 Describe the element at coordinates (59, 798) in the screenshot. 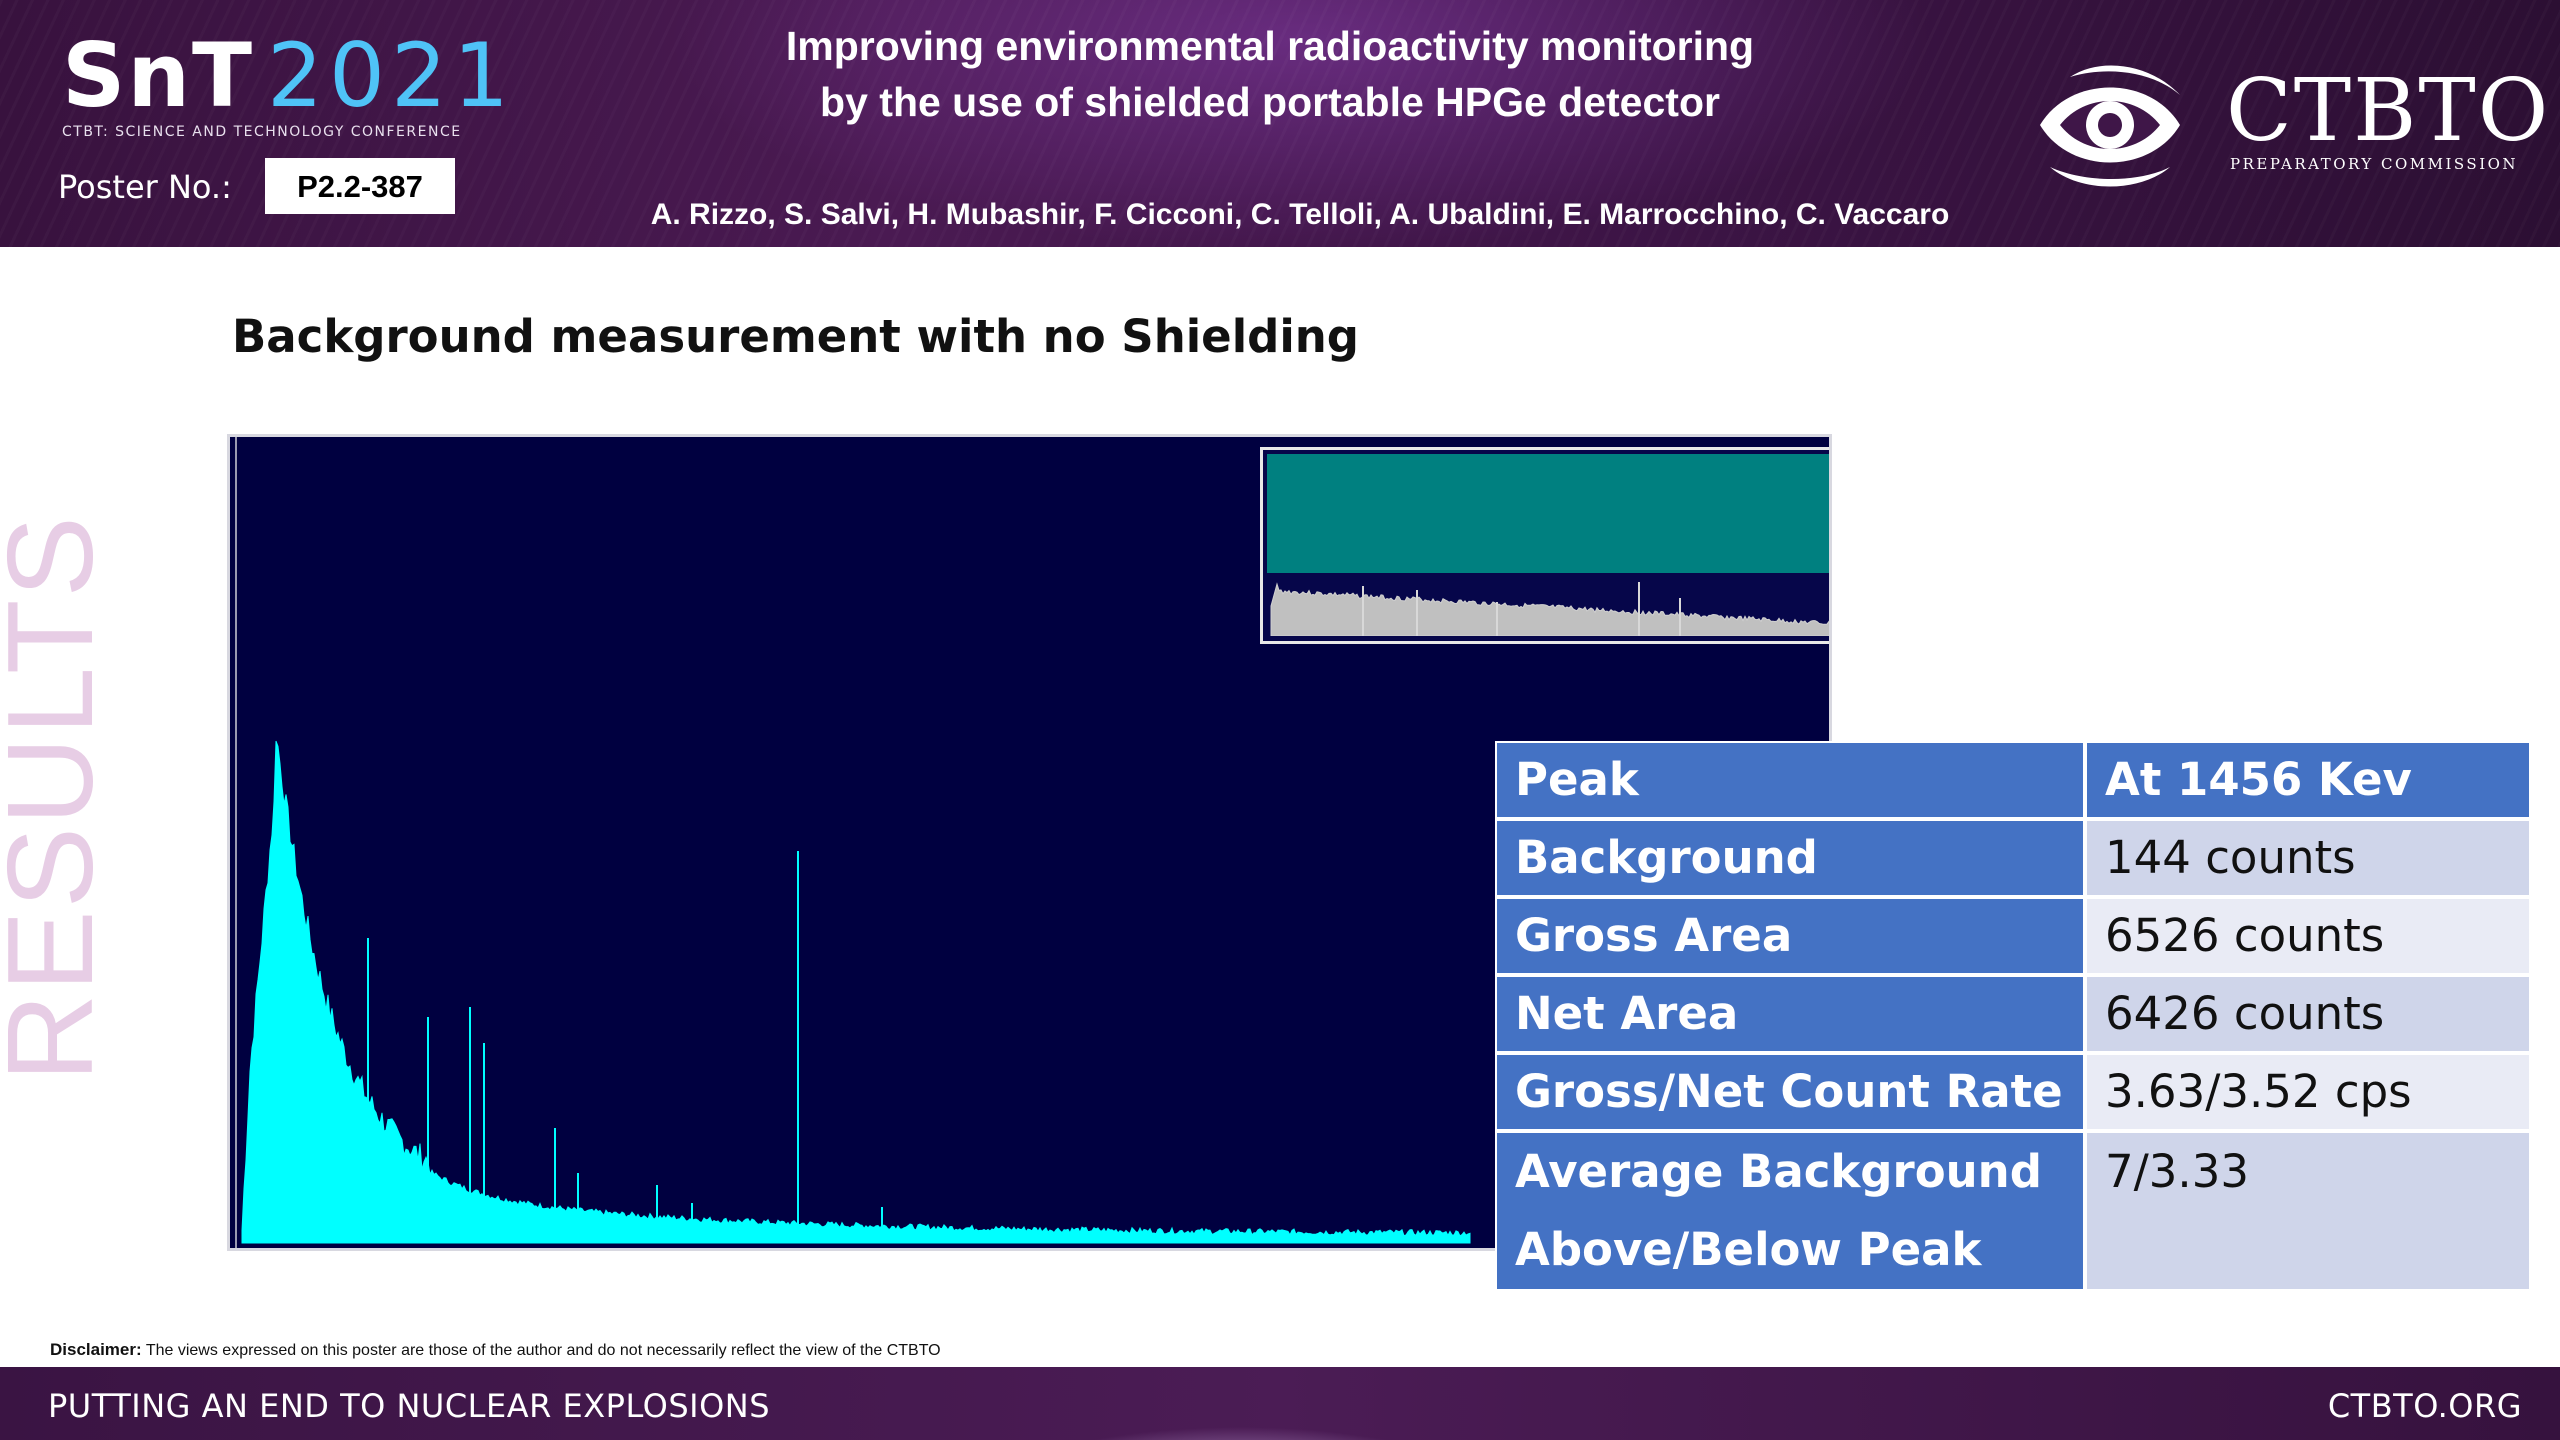

I see `results-side-label: RESULTS` at that location.